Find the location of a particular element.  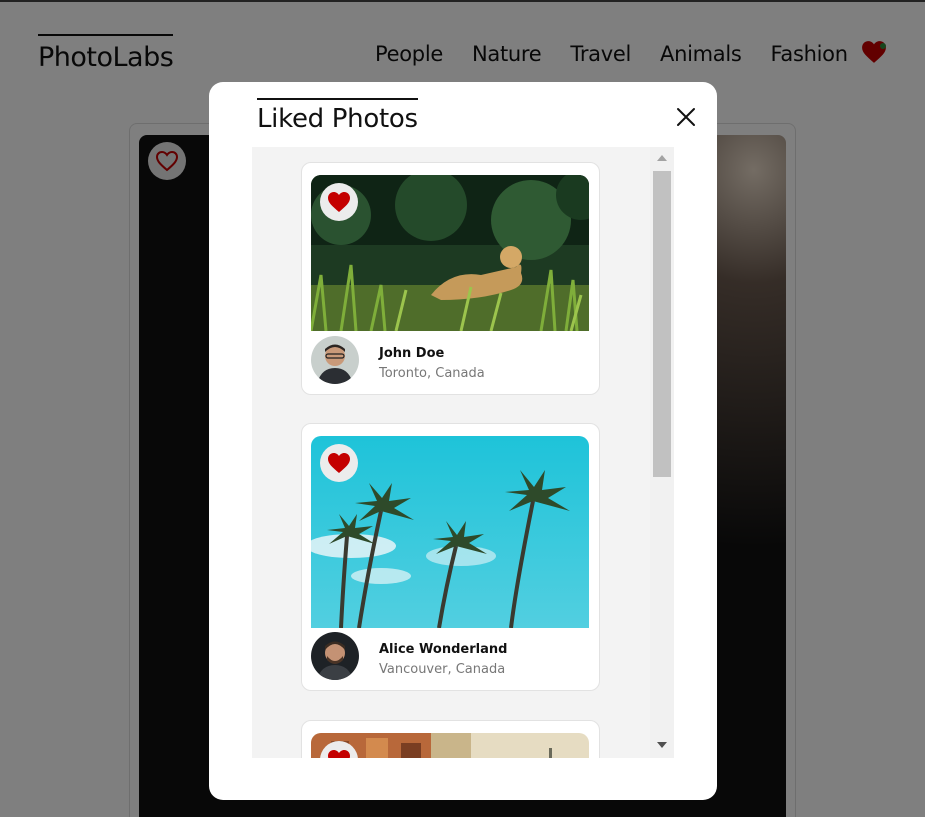

photo-card is located at coordinates (450, 739).